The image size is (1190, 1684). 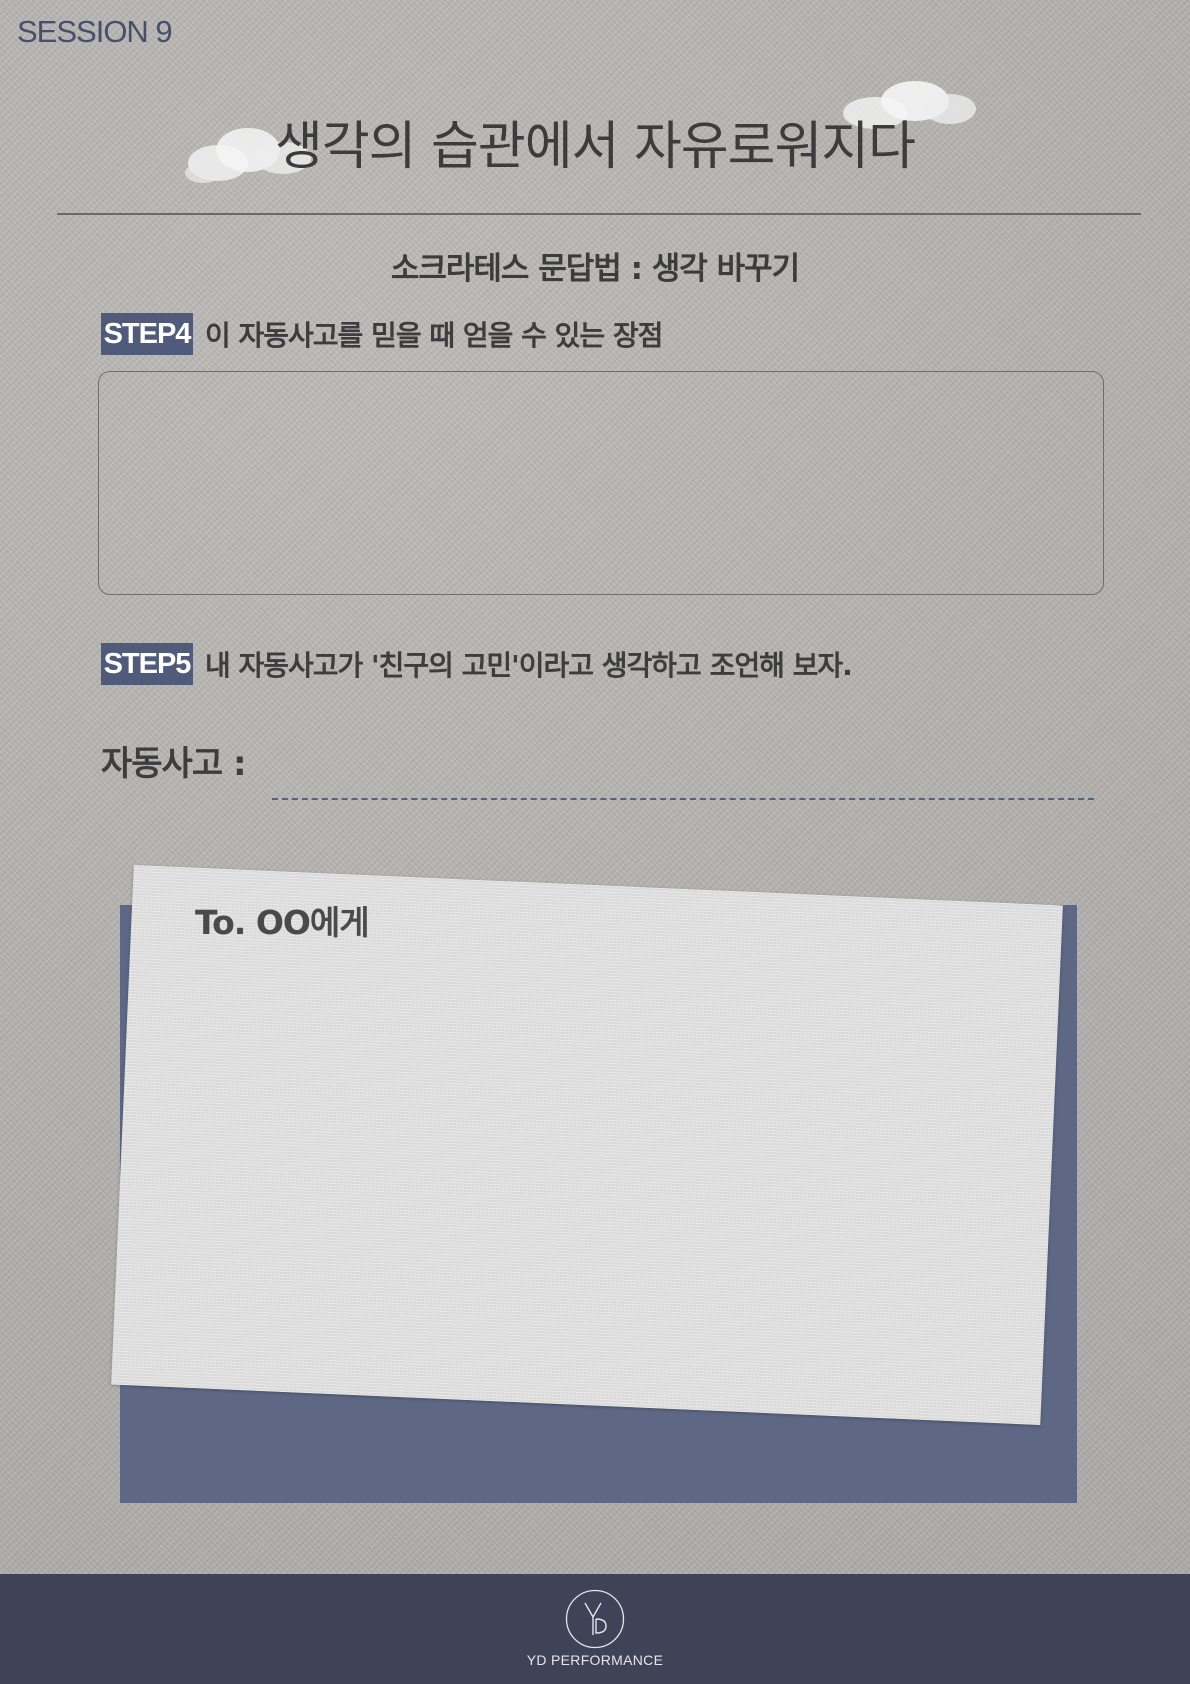 What do you see at coordinates (282, 922) in the screenshot?
I see `letter-recipient: To. OO에게` at bounding box center [282, 922].